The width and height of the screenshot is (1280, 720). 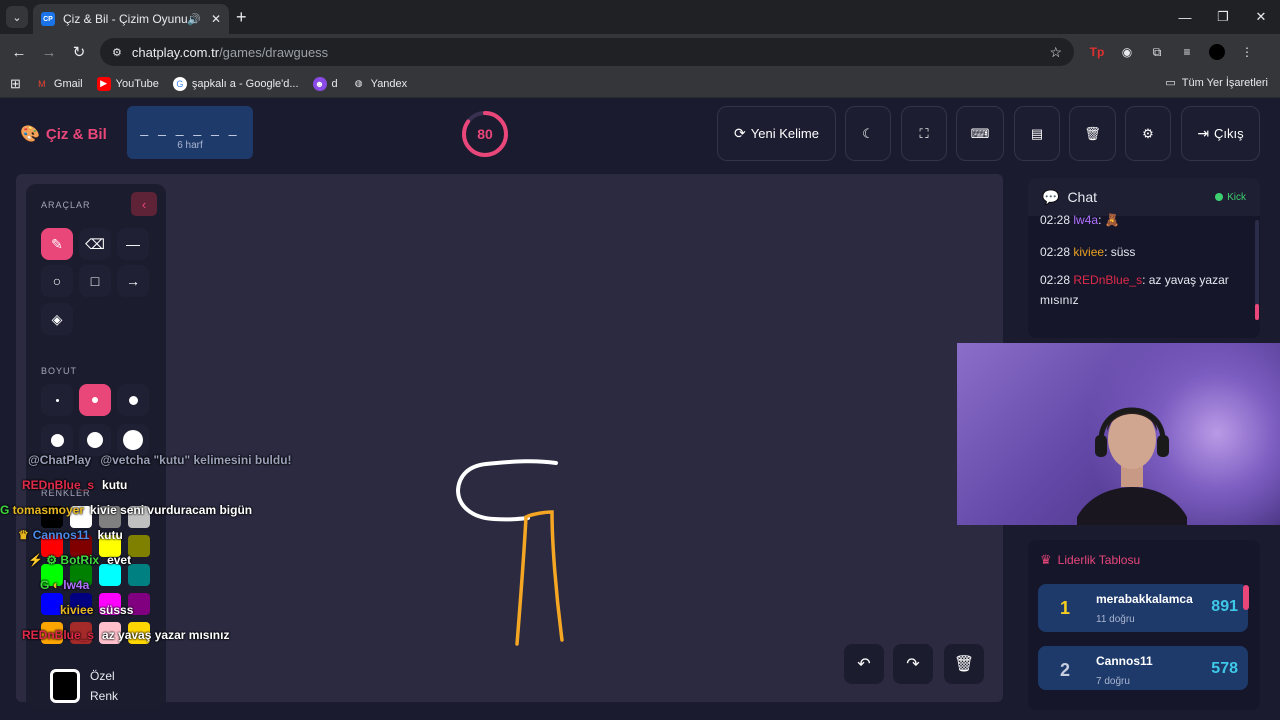 I want to click on overlay-message: REDnBlue_s az yavaş yazar mısınız, so click(x=126, y=635).